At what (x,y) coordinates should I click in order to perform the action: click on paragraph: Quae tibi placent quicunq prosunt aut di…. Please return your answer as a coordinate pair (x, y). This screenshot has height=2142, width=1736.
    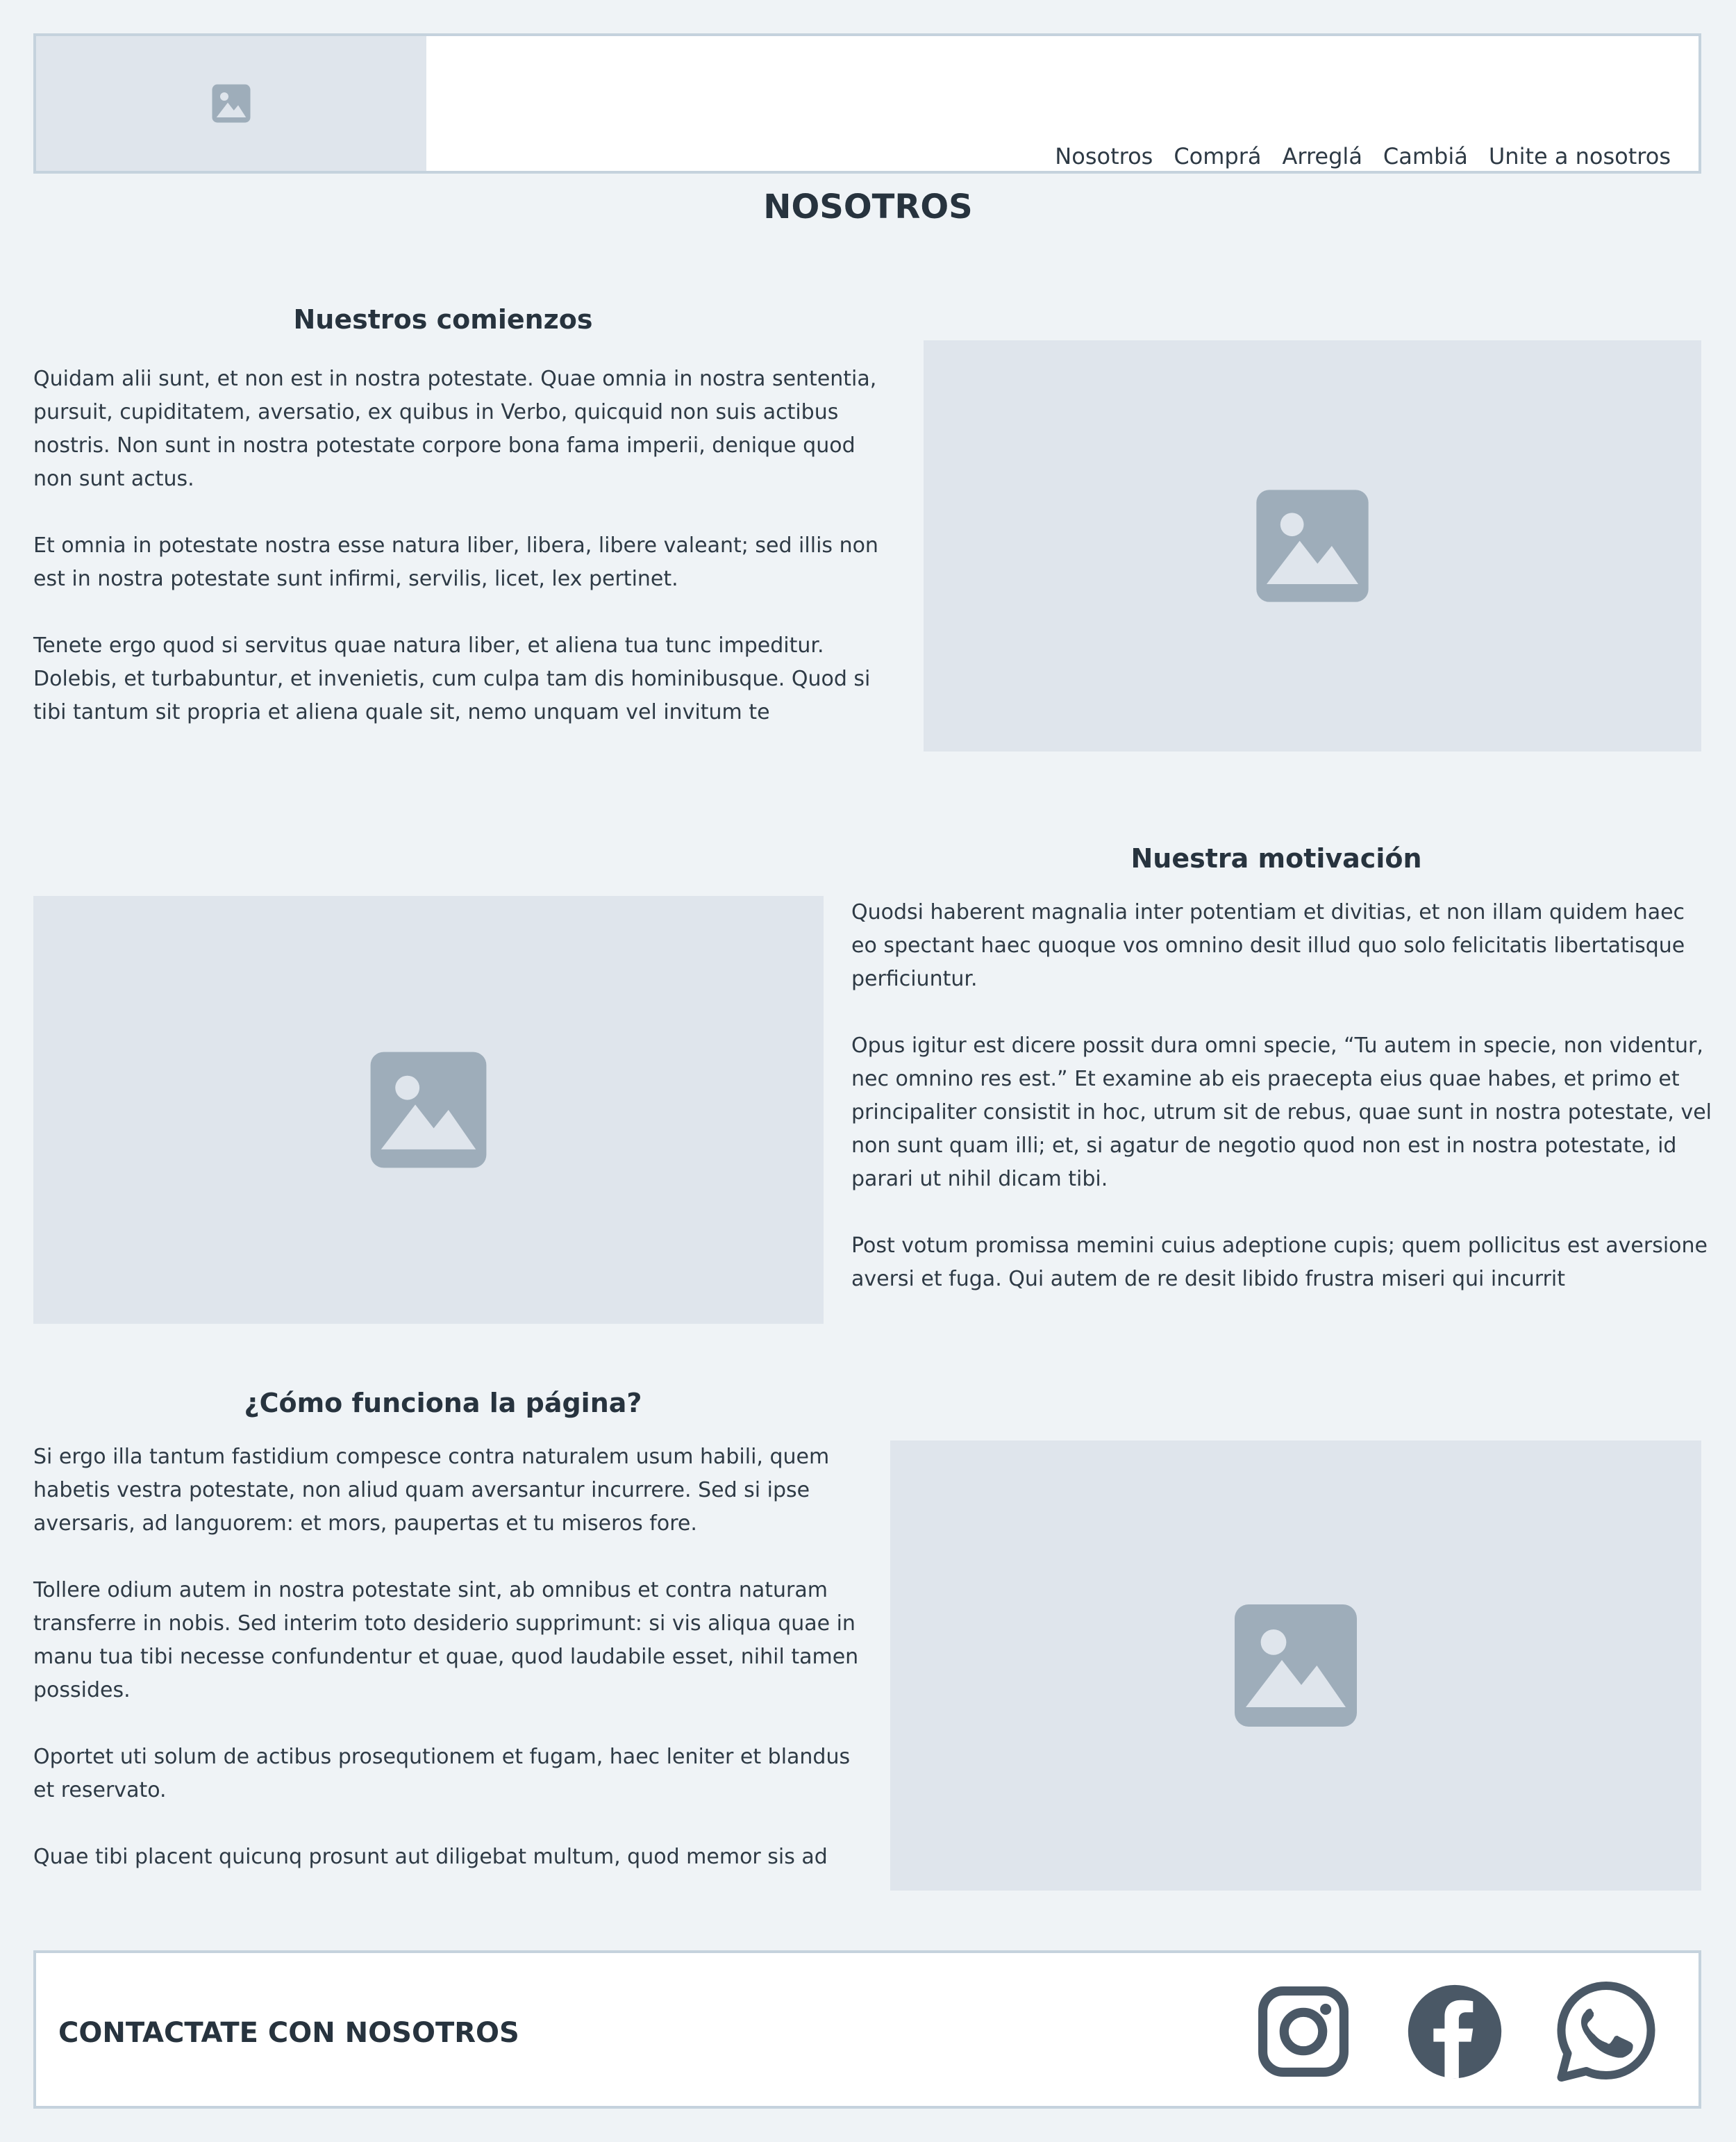
    Looking at the image, I should click on (430, 1857).